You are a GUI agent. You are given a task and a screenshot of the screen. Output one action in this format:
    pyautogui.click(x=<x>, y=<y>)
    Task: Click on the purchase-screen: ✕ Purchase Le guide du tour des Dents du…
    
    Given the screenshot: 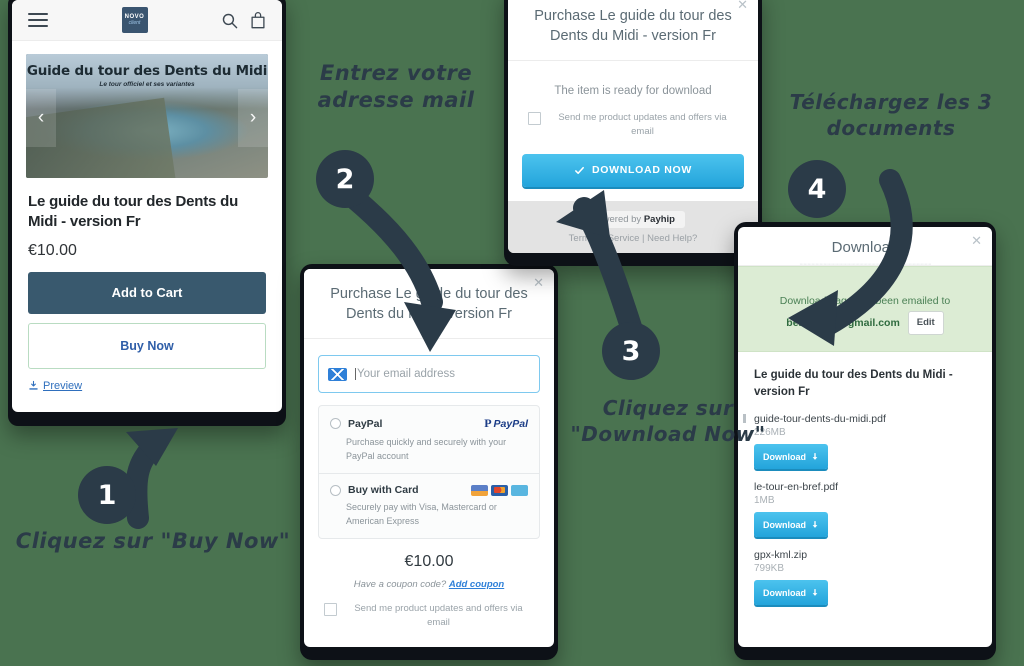 What is the action you would take?
    pyautogui.click(x=429, y=458)
    